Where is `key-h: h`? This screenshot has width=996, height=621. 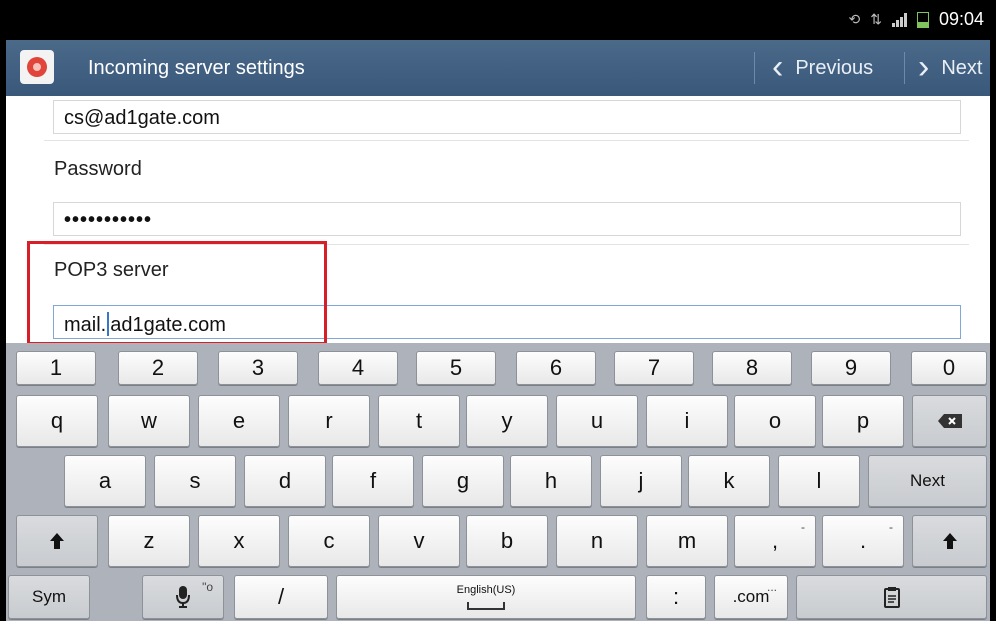 key-h: h is located at coordinates (551, 481).